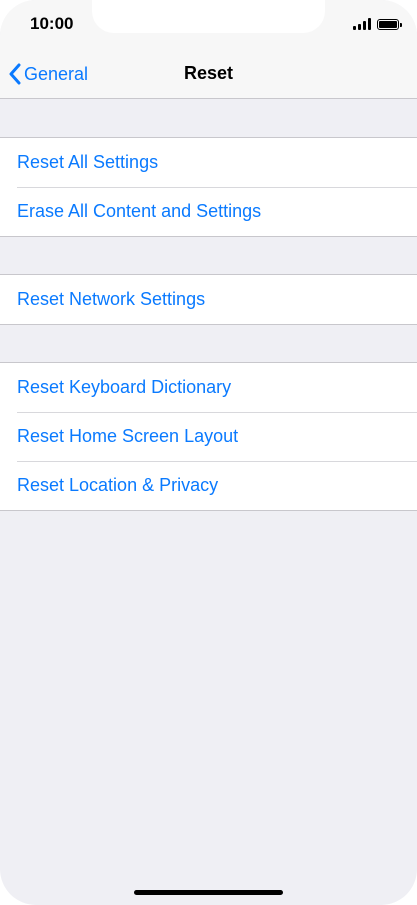 This screenshot has height=905, width=417. I want to click on home-indicator, so click(208, 892).